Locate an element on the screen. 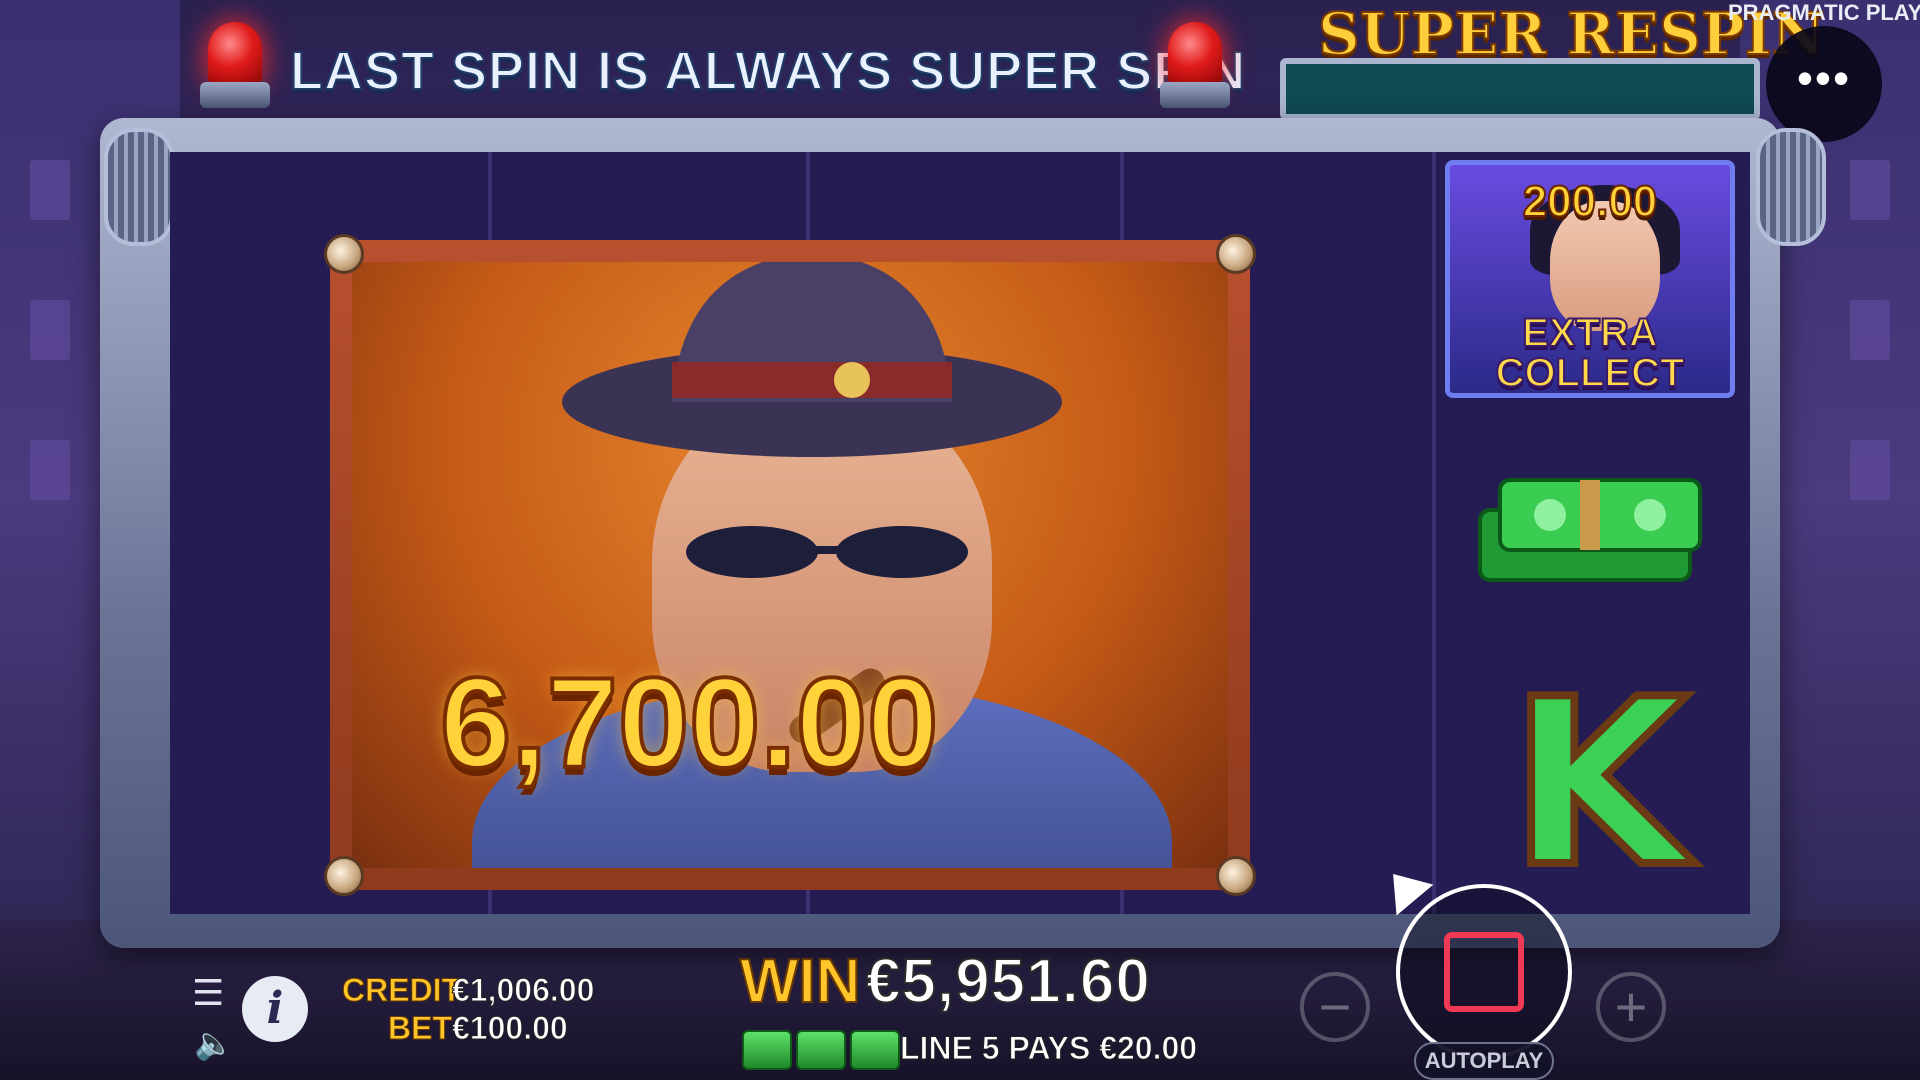  hat-icon is located at coordinates (812, 359).